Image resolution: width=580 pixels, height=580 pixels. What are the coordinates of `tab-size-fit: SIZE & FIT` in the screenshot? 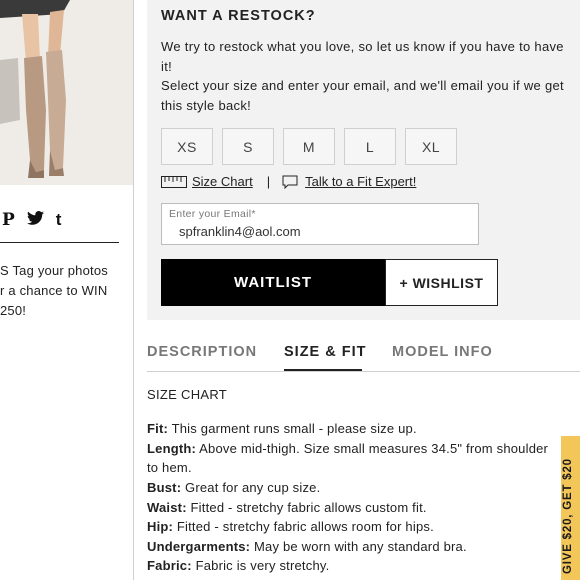 It's located at (325, 352).